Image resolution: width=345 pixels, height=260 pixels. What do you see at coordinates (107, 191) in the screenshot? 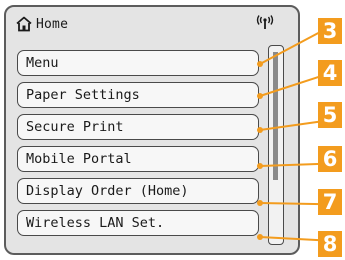
I see `menu-item-label: Display Order (Home)` at bounding box center [107, 191].